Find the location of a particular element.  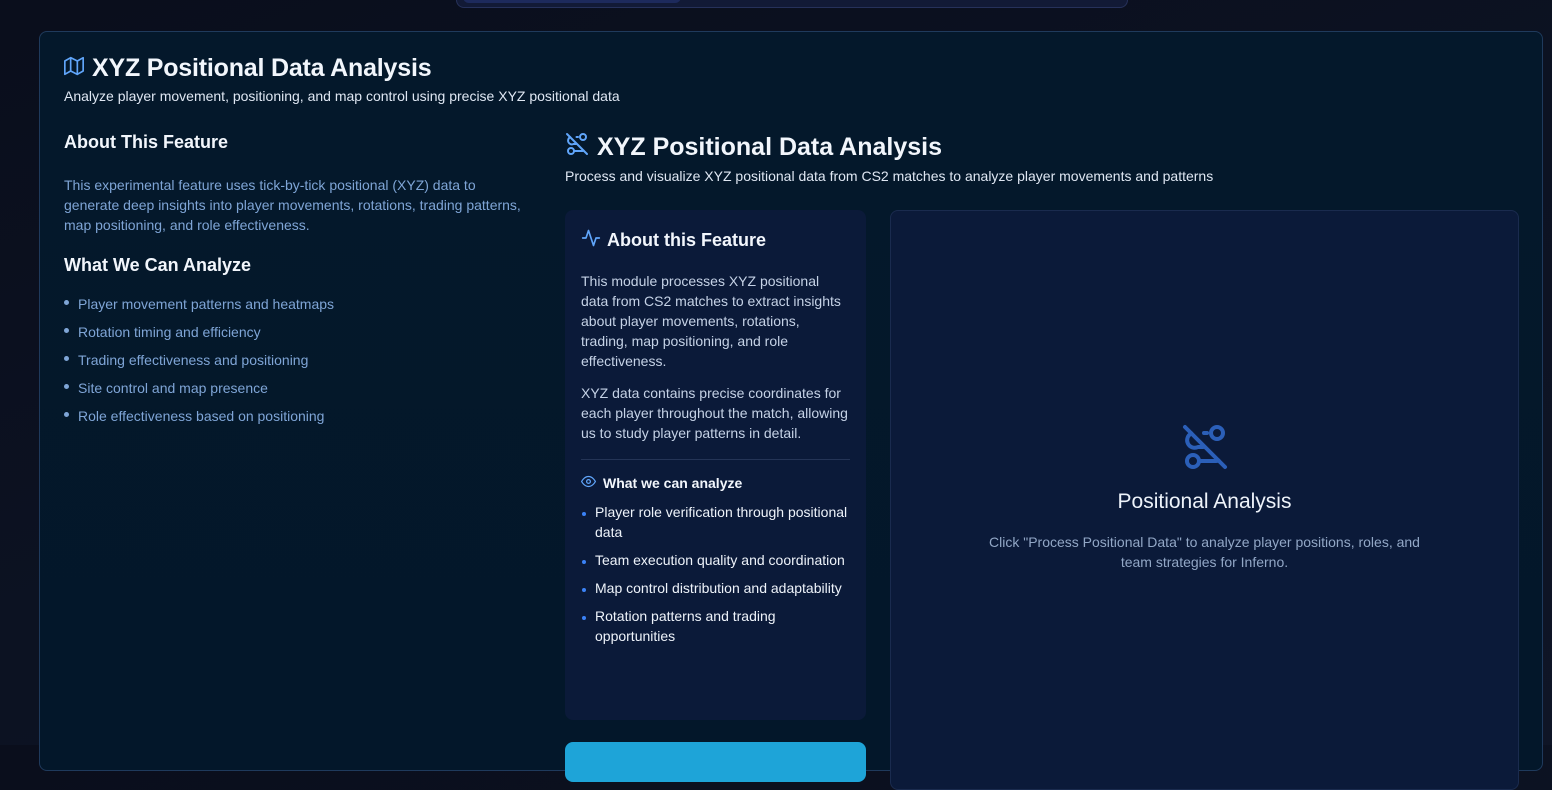

divider is located at coordinates (715, 459).